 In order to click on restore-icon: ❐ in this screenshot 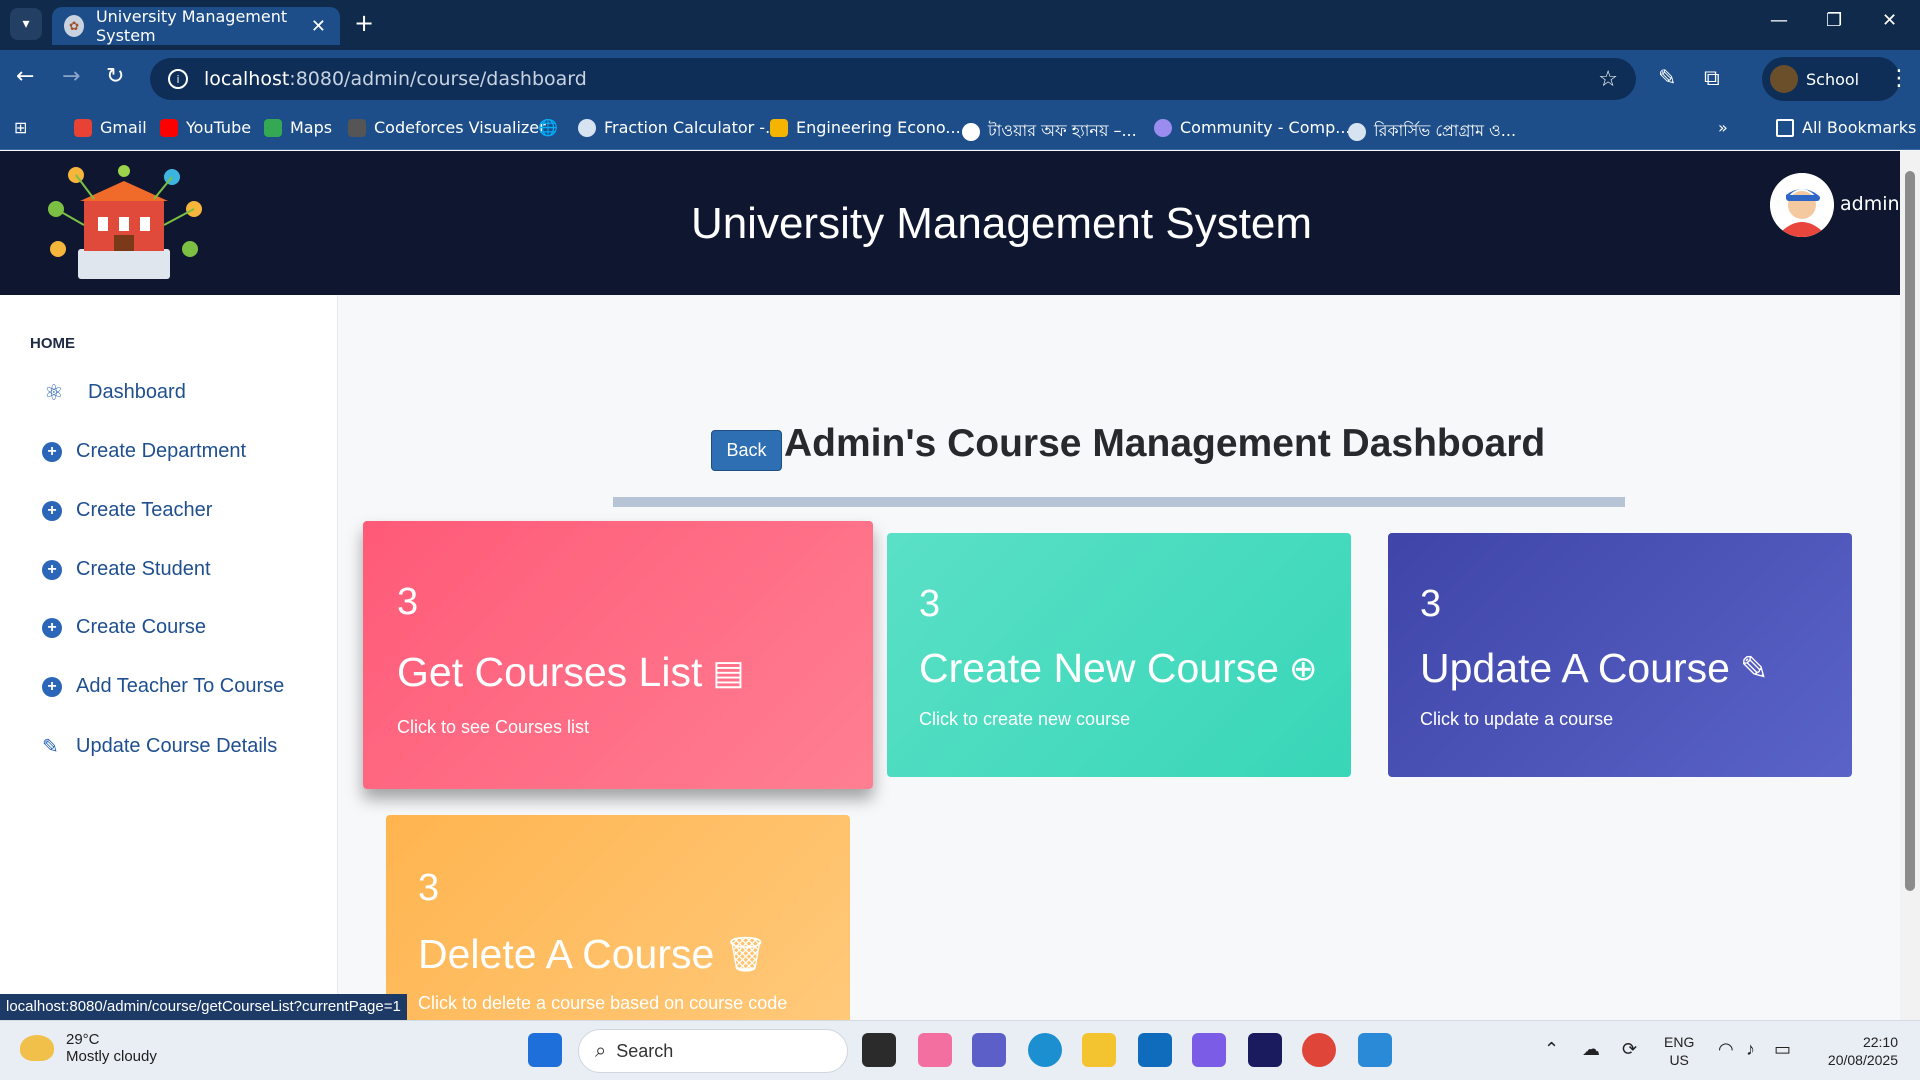, I will do `click(1834, 20)`.